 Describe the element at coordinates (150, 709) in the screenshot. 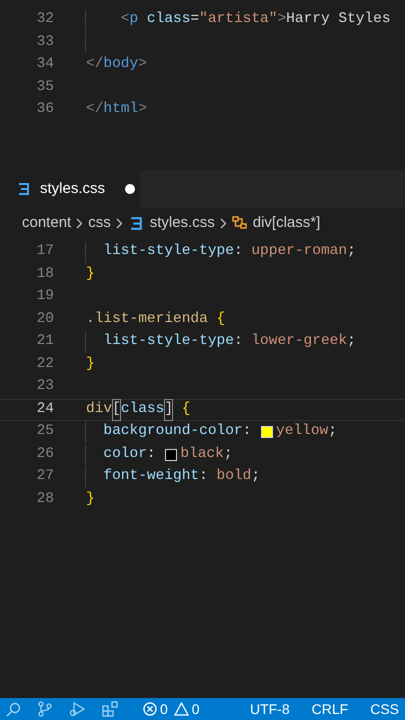

I see `error-icon` at that location.